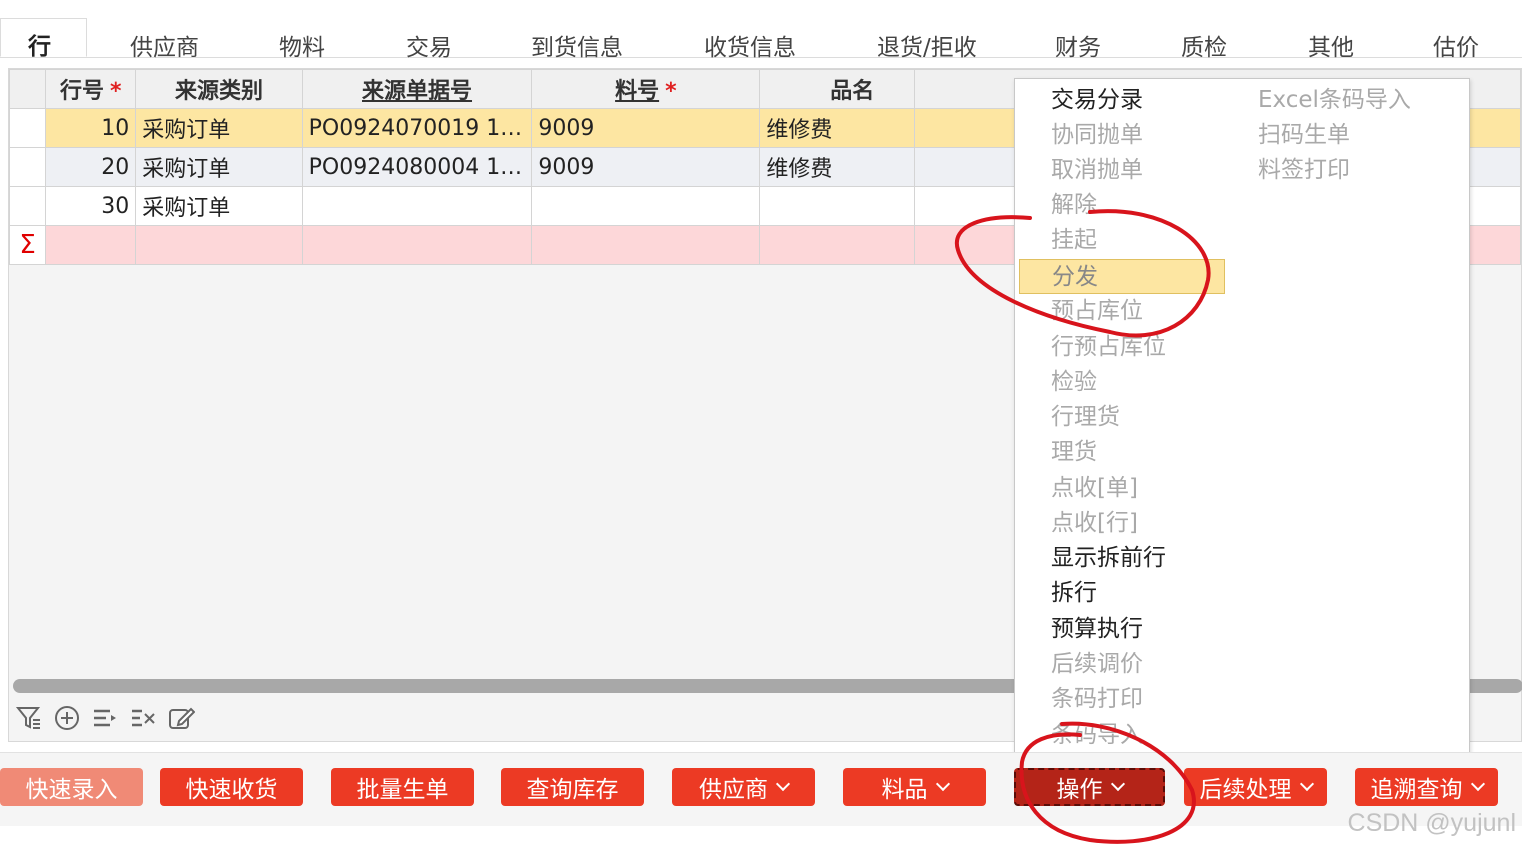 The image size is (1522, 848). What do you see at coordinates (927, 45) in the screenshot?
I see `tab-return-reject: 退货/拒收` at bounding box center [927, 45].